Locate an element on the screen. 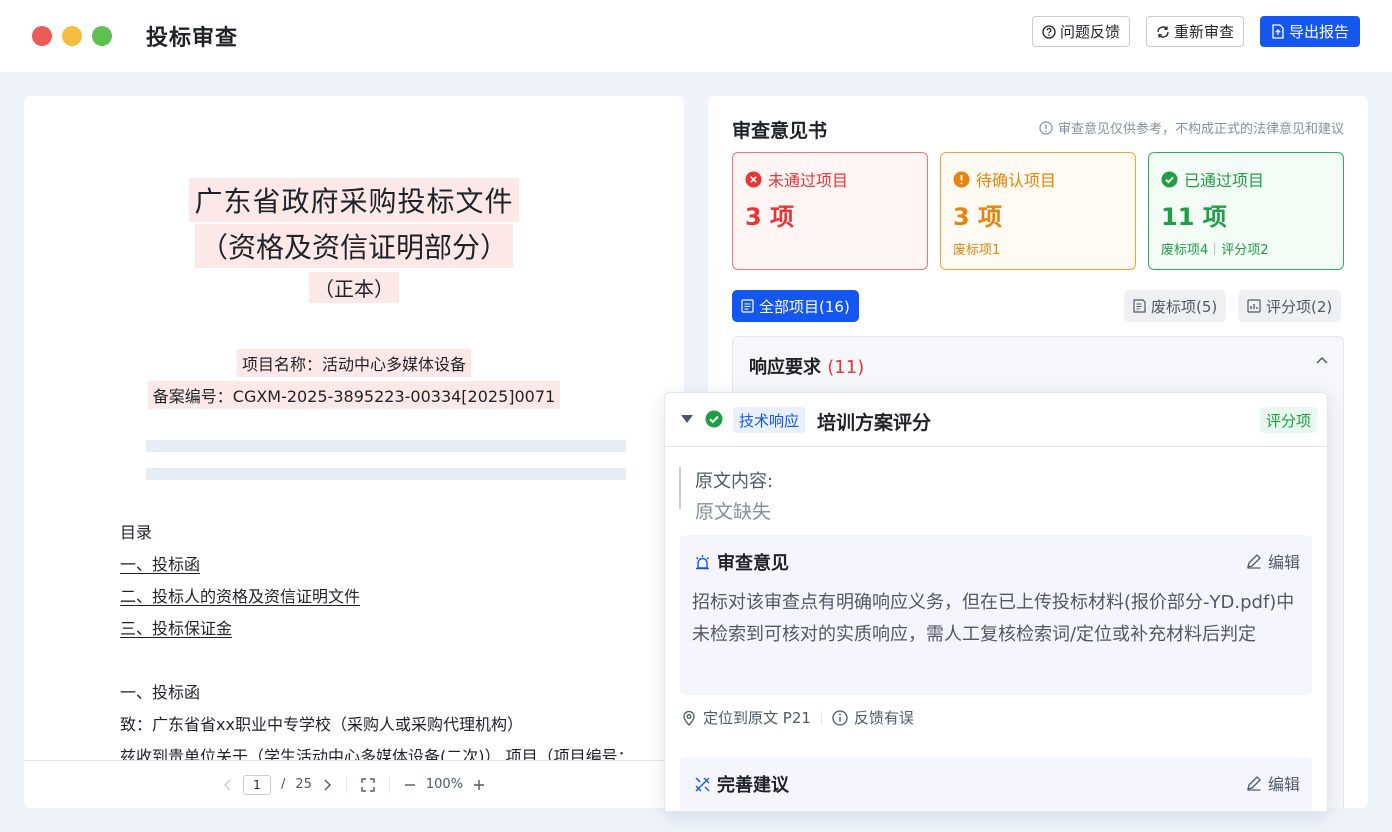  question-circle-icon is located at coordinates (1049, 31).